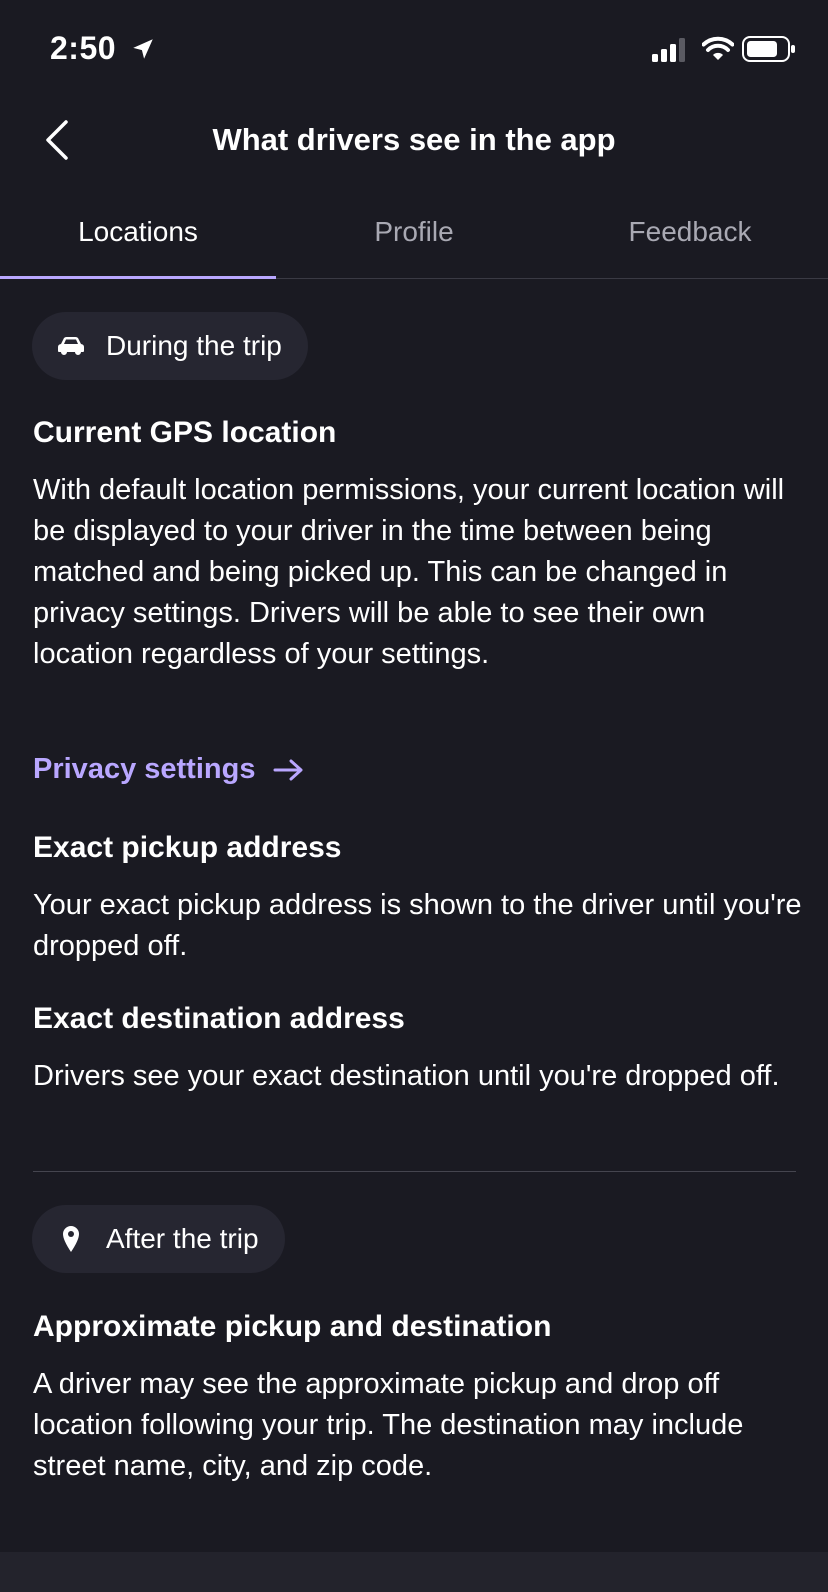 Image resolution: width=828 pixels, height=1592 pixels. What do you see at coordinates (138, 232) in the screenshot?
I see `tab-locations: Locations` at bounding box center [138, 232].